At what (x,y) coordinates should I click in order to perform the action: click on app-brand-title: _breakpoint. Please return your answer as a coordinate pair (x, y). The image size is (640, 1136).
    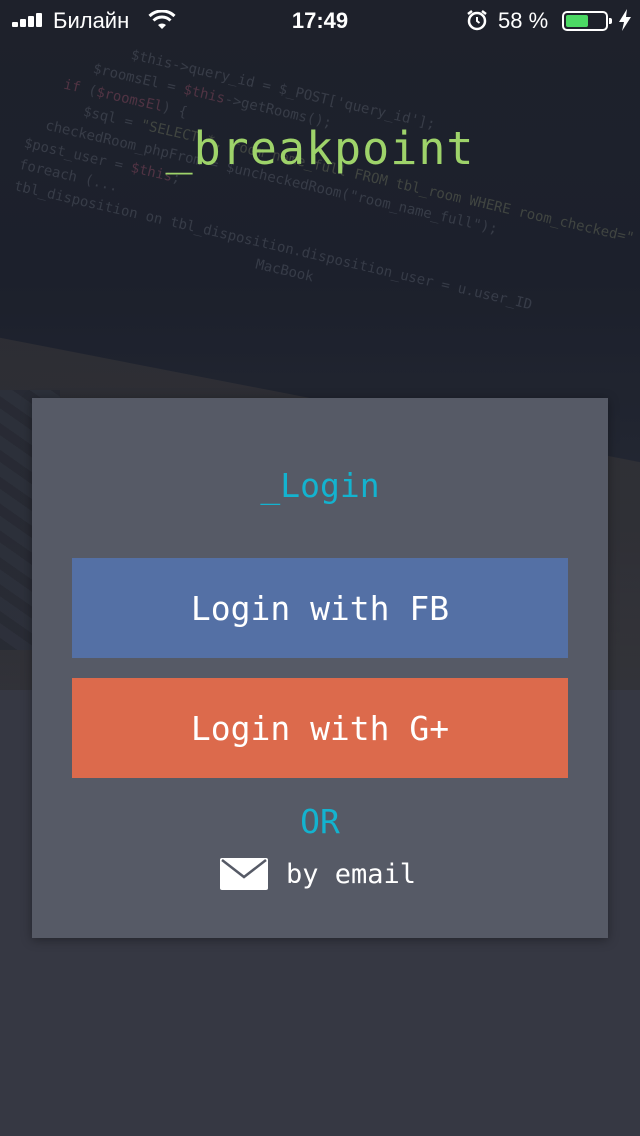
    Looking at the image, I should click on (320, 148).